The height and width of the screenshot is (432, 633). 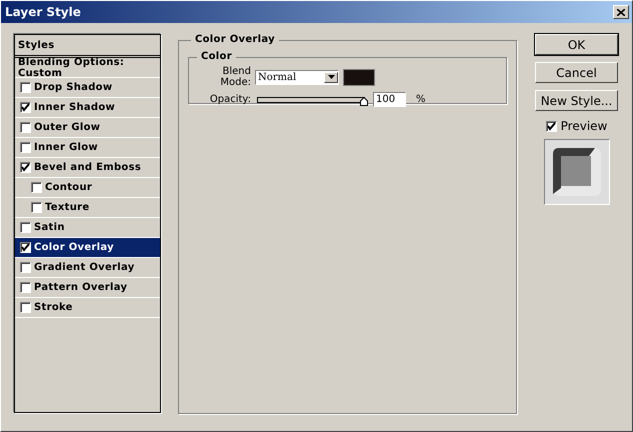 What do you see at coordinates (87, 128) in the screenshot?
I see `list-item: Outer Glow` at bounding box center [87, 128].